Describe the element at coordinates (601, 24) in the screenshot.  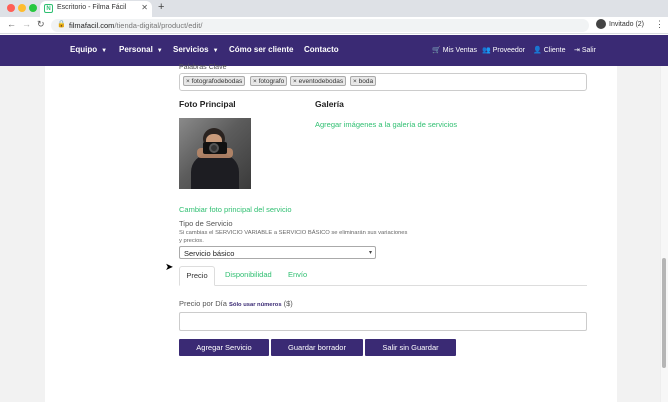
I see `profile-avatar-icon` at that location.